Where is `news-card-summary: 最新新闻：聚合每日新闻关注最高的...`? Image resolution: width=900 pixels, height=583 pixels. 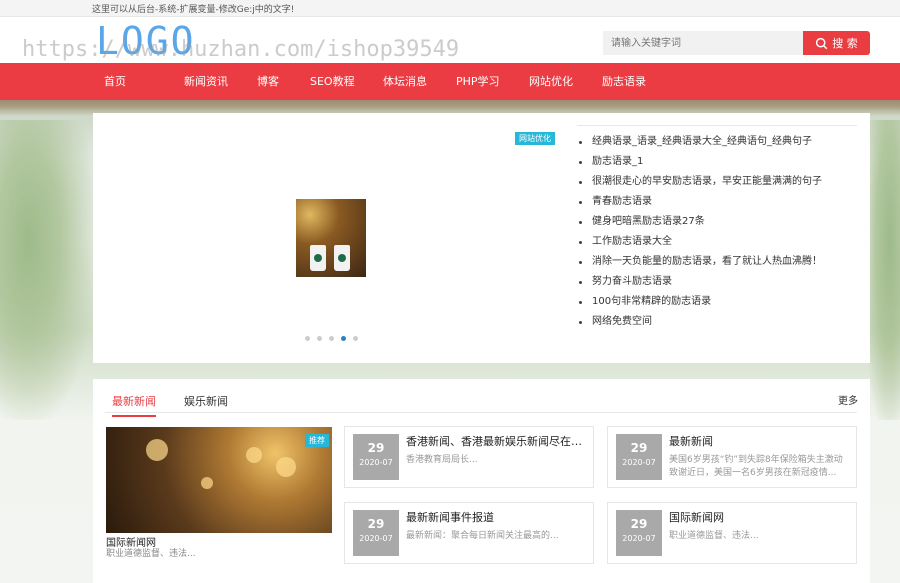 news-card-summary: 最新新闻：聚合每日新闻关注最高的... is located at coordinates (482, 536).